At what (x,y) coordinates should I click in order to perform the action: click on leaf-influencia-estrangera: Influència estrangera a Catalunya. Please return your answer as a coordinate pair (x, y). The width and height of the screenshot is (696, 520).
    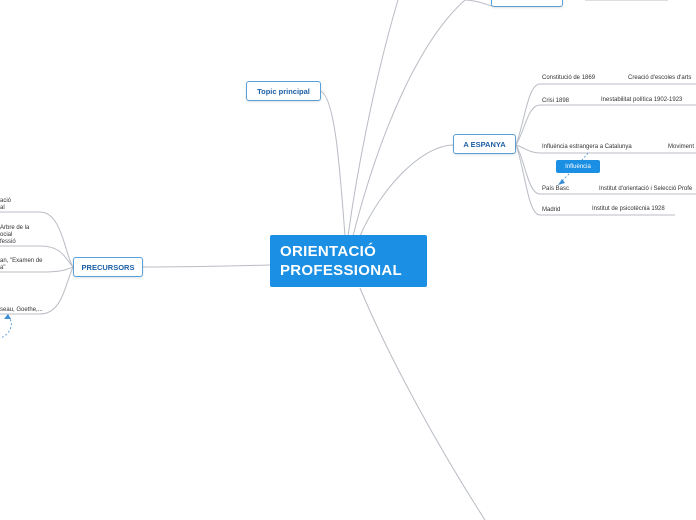
    Looking at the image, I should click on (587, 147).